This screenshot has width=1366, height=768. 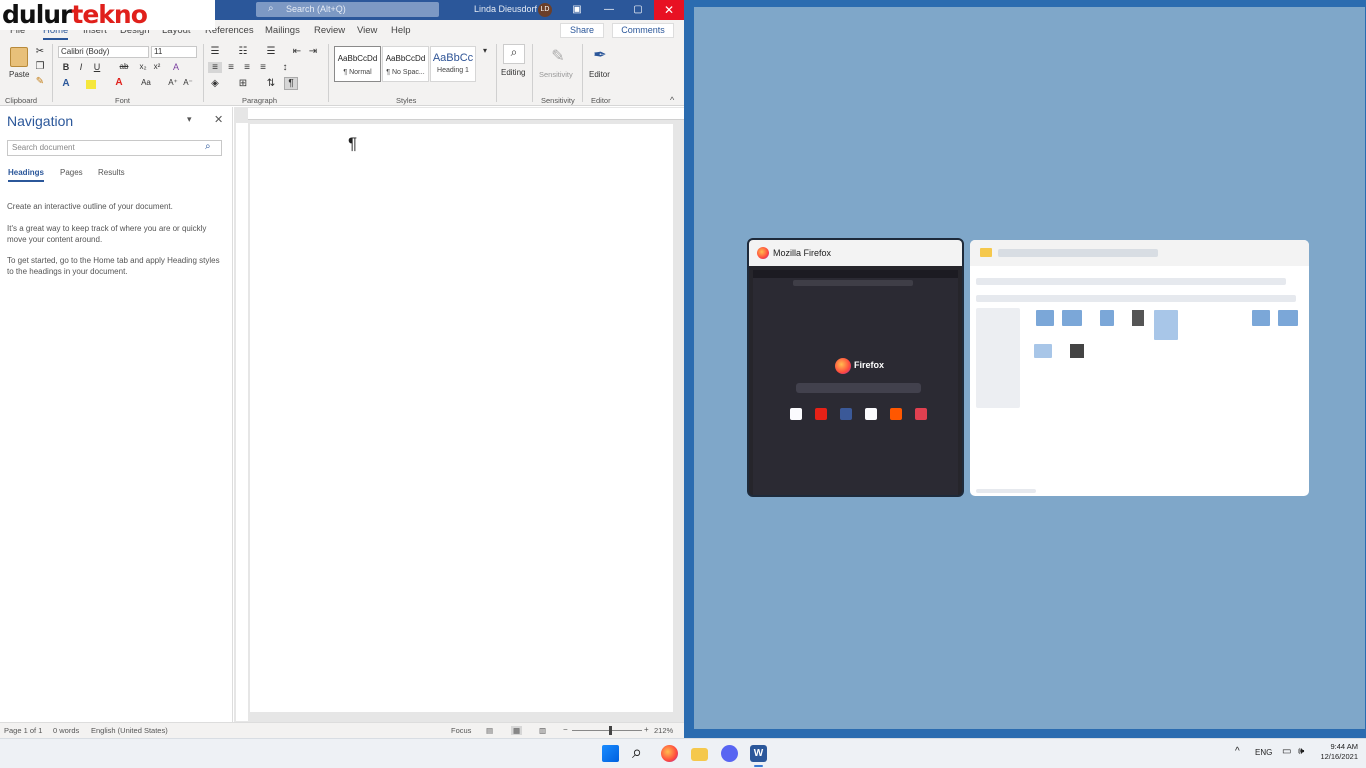 I want to click on borders-icon: ⊞, so click(x=243, y=83).